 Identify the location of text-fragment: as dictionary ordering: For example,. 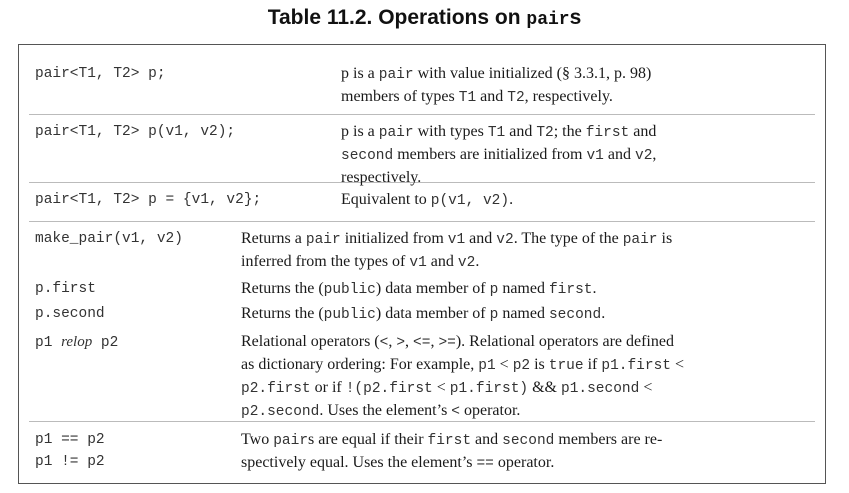
(360, 364).